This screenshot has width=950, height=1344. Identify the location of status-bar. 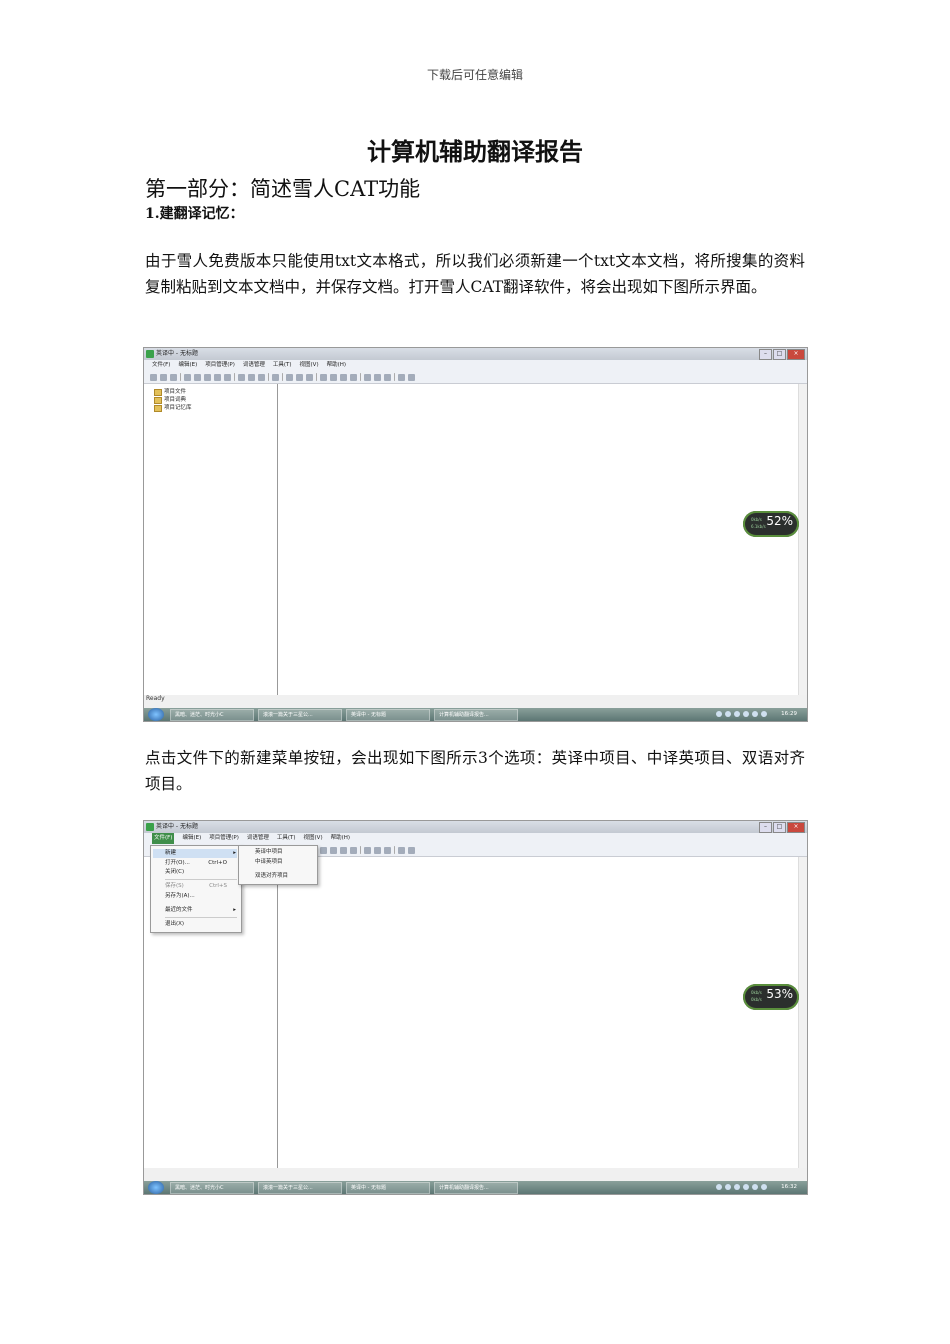
(475, 1174).